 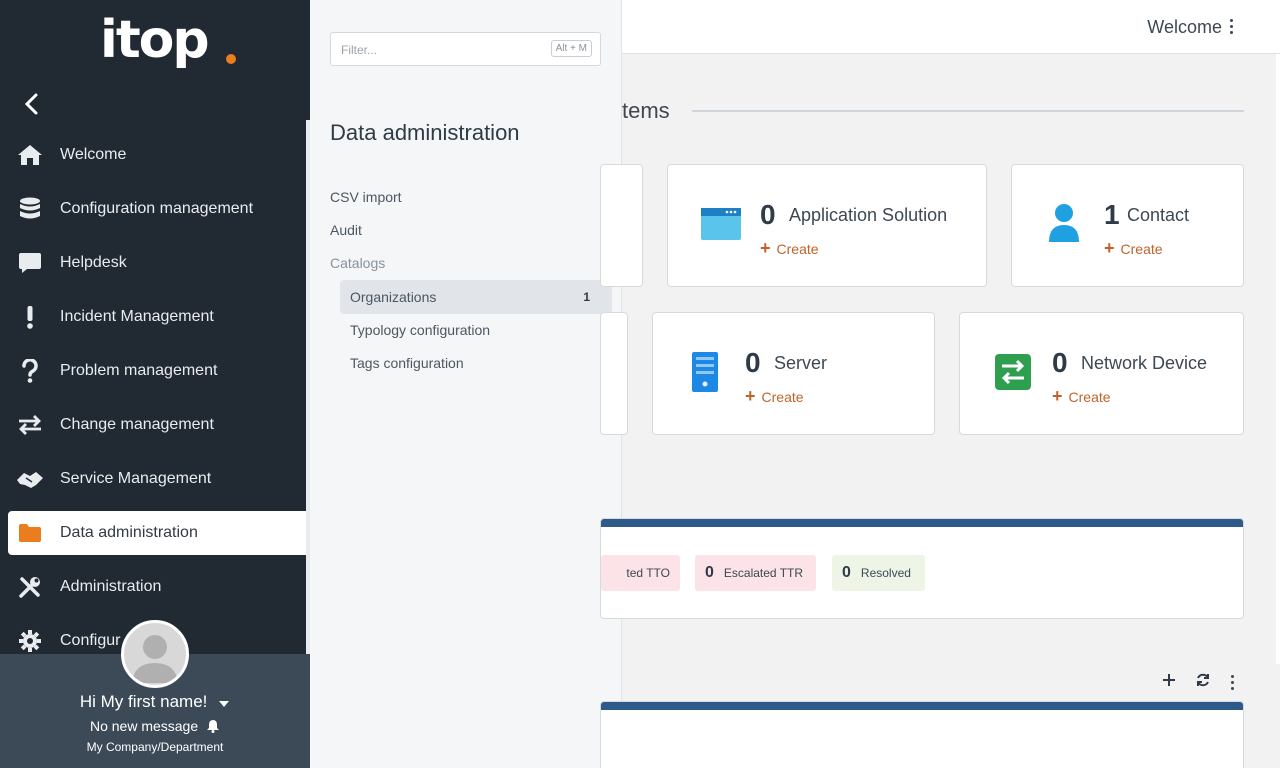 I want to click on logo-text: itop, so click(x=155, y=40).